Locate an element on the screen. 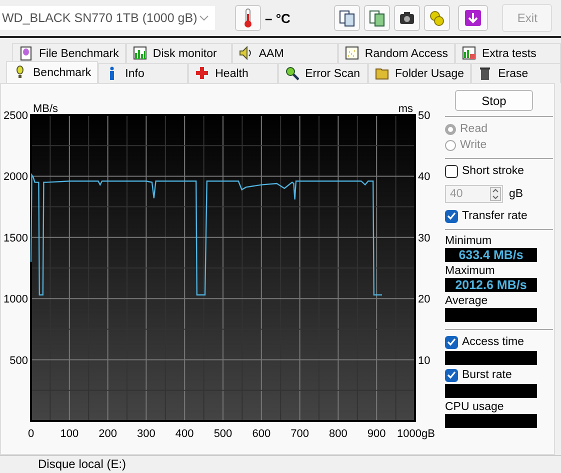 The height and width of the screenshot is (473, 561). reading-label: Minimum is located at coordinates (469, 241).